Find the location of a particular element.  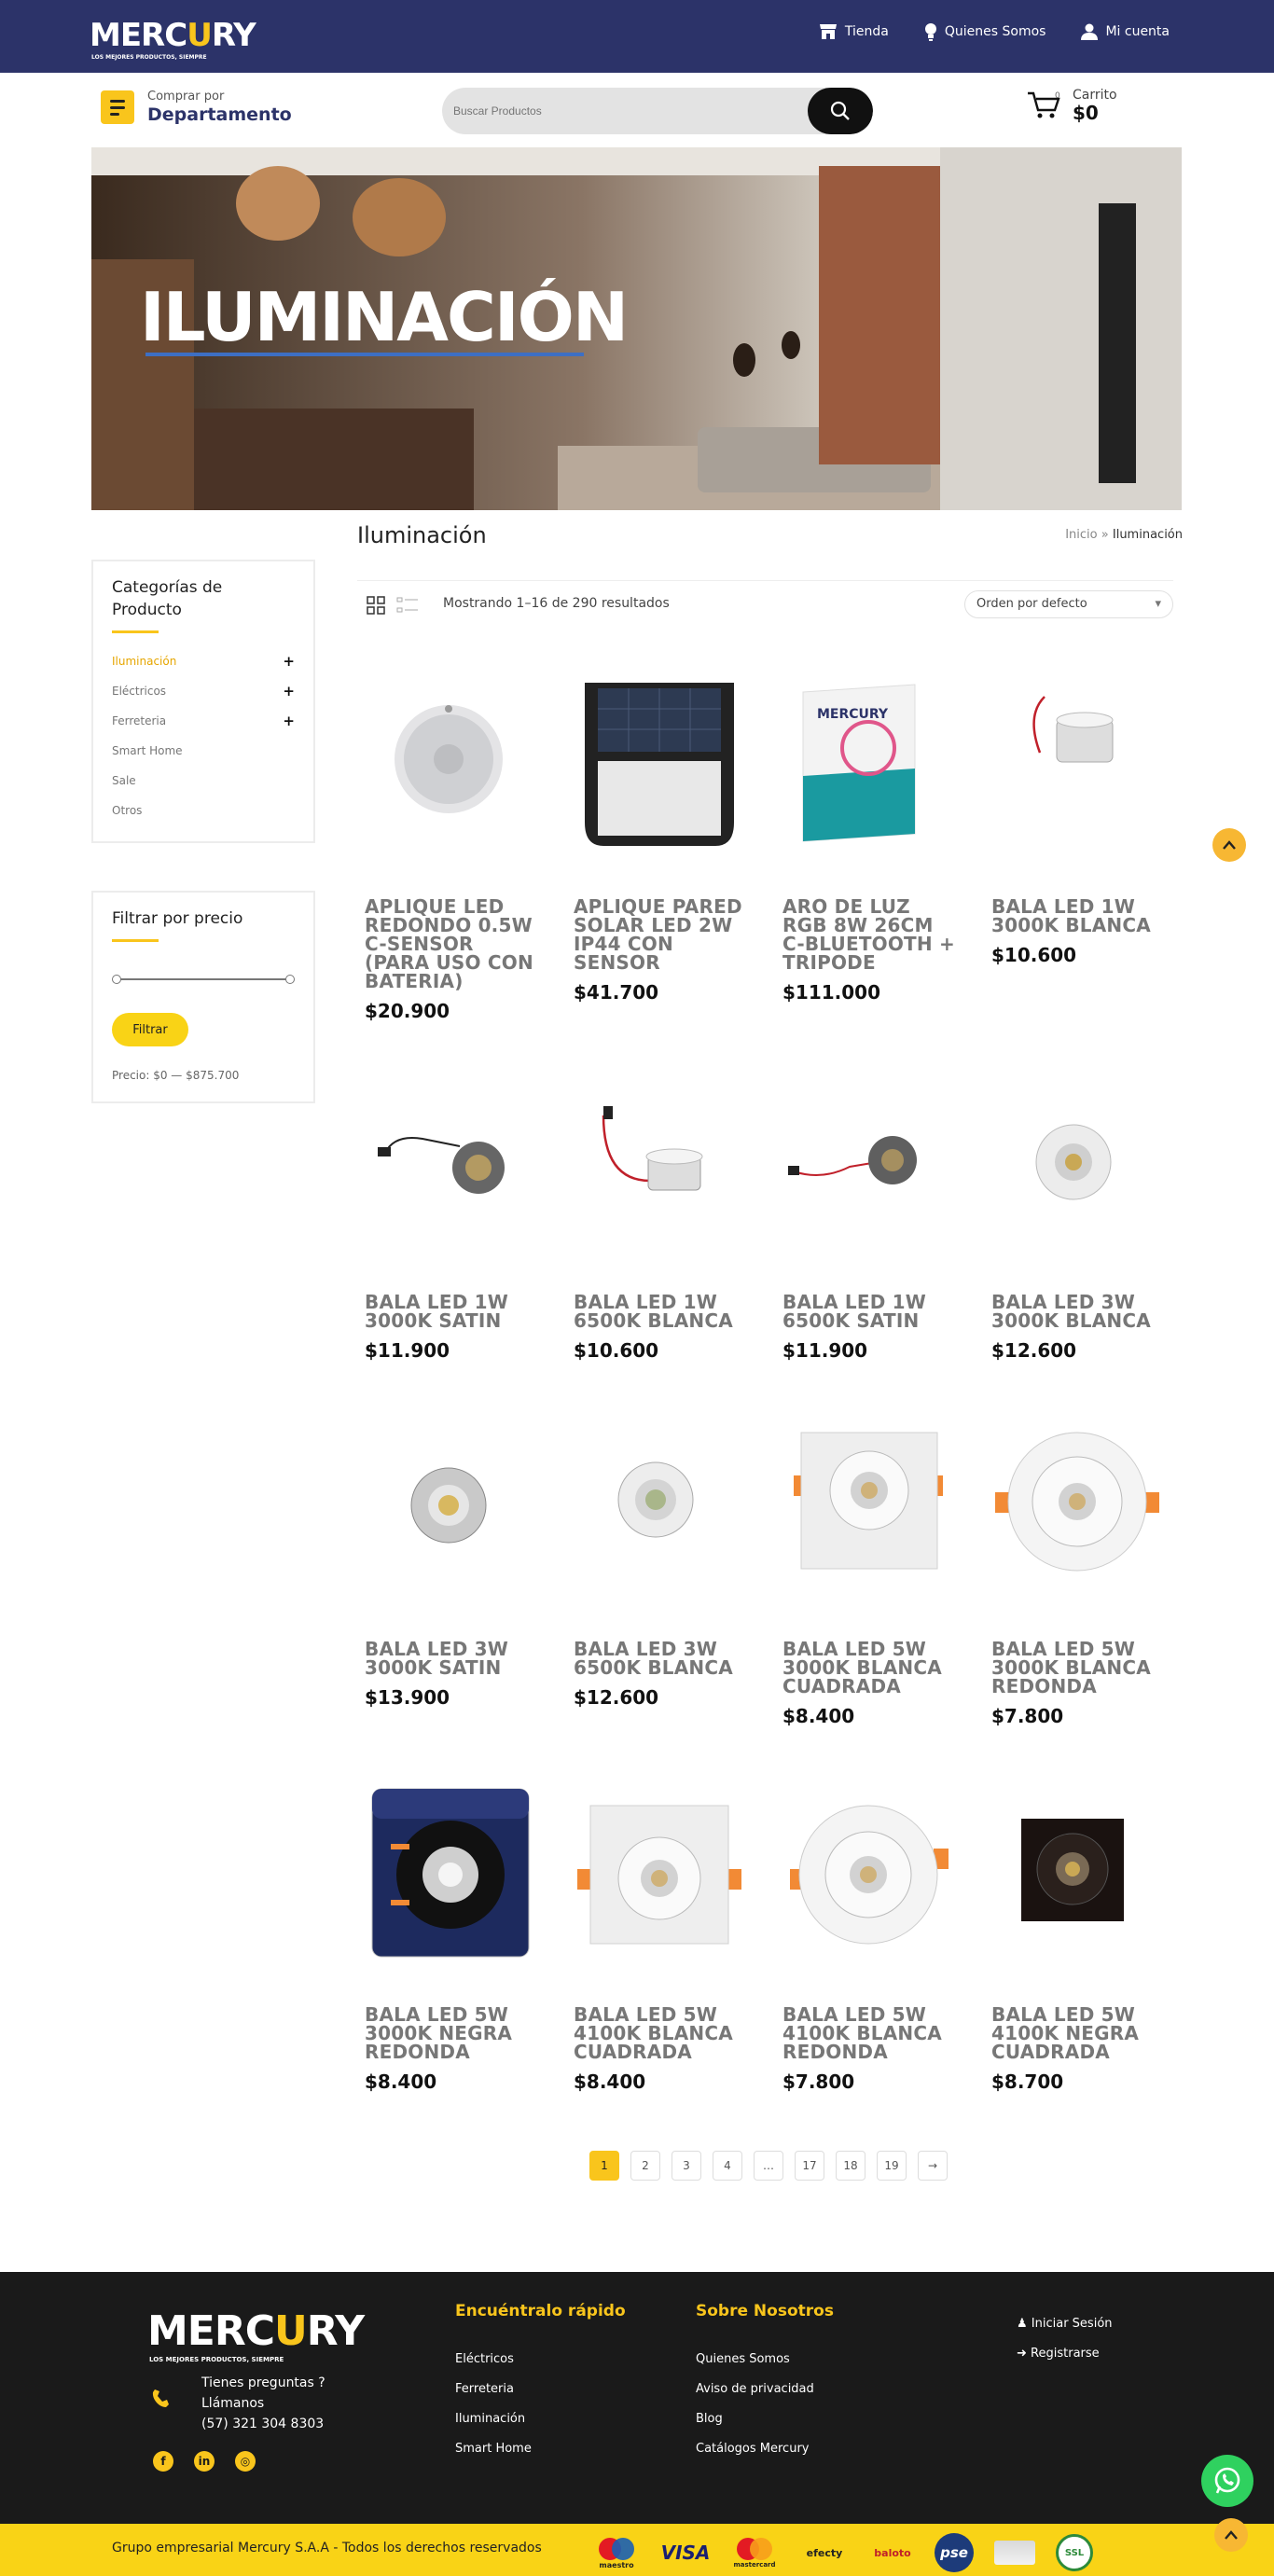

page-18: 18 is located at coordinates (851, 2166).